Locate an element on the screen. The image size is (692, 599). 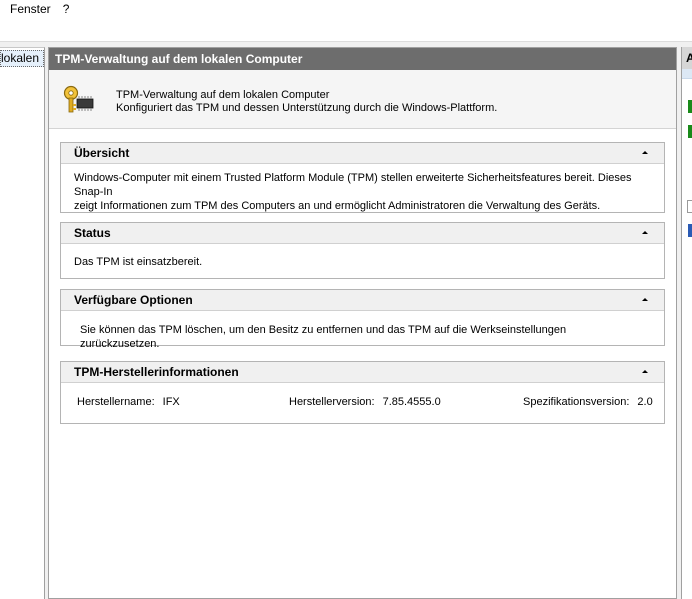
section-status-title: Status is located at coordinates (92, 233).